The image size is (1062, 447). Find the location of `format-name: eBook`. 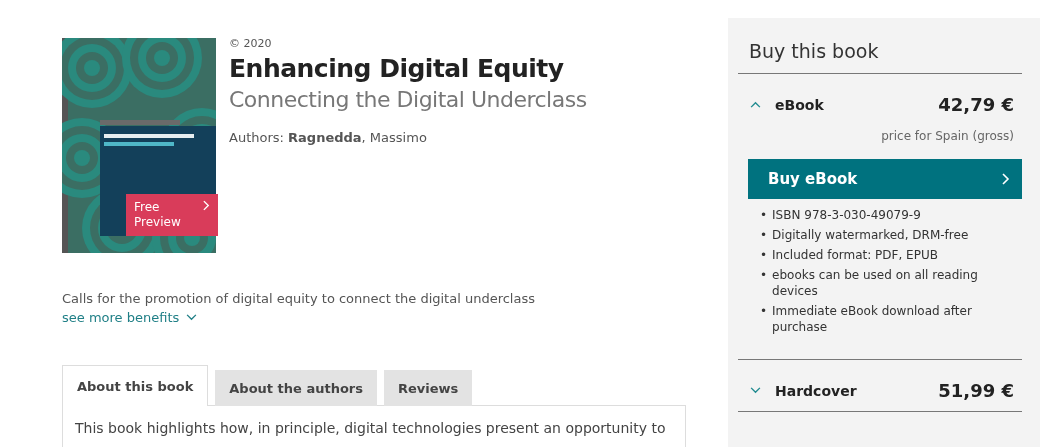

format-name: eBook is located at coordinates (799, 104).